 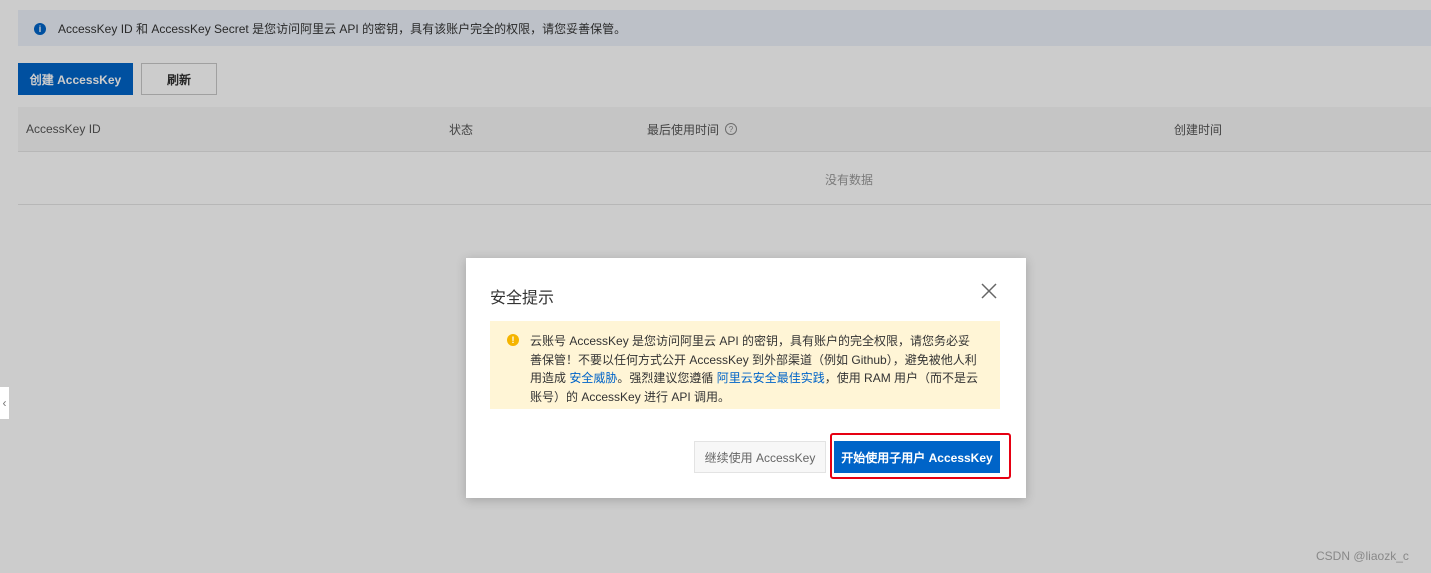 I want to click on dialog-title: 安全提示, so click(x=522, y=298).